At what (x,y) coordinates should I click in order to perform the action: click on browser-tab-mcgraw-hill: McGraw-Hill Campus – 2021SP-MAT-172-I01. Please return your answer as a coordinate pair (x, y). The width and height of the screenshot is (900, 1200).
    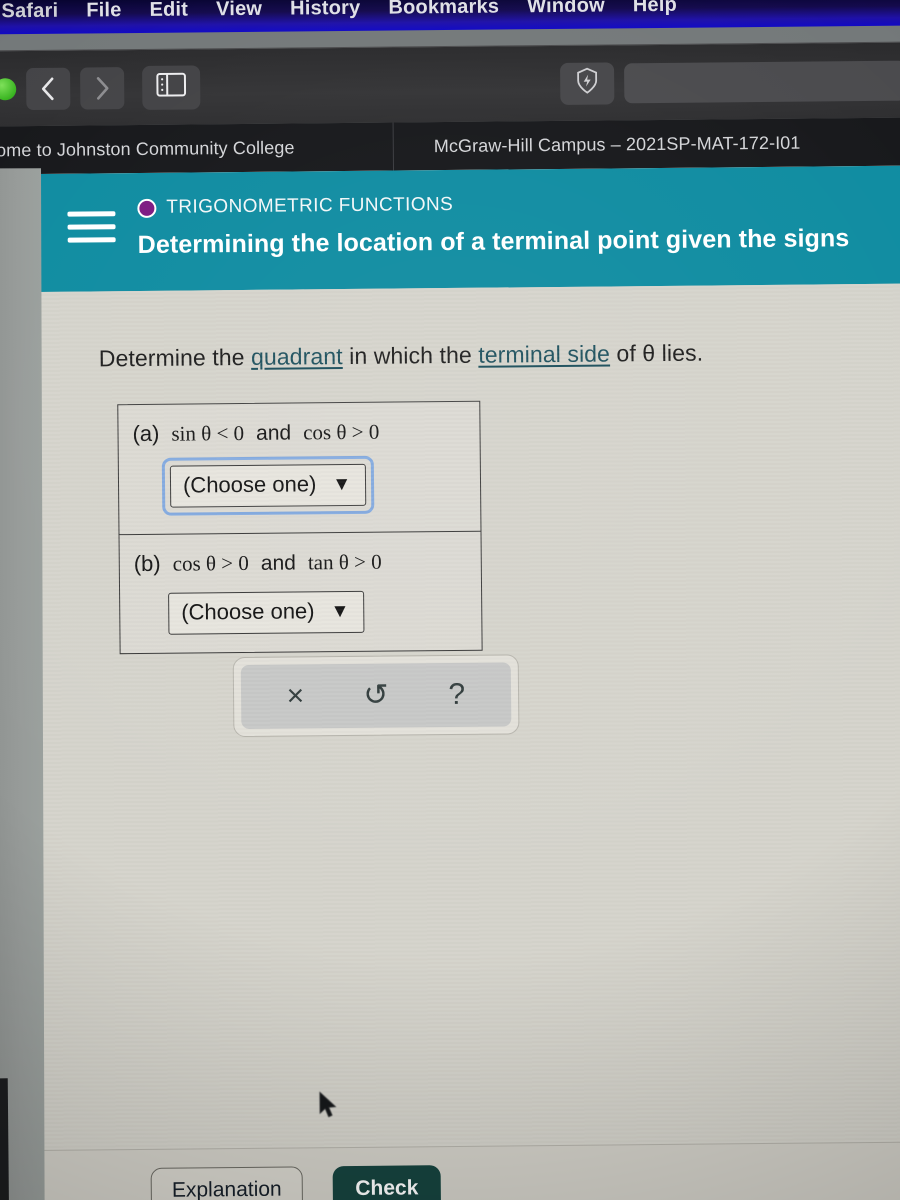
    Looking at the image, I should click on (646, 144).